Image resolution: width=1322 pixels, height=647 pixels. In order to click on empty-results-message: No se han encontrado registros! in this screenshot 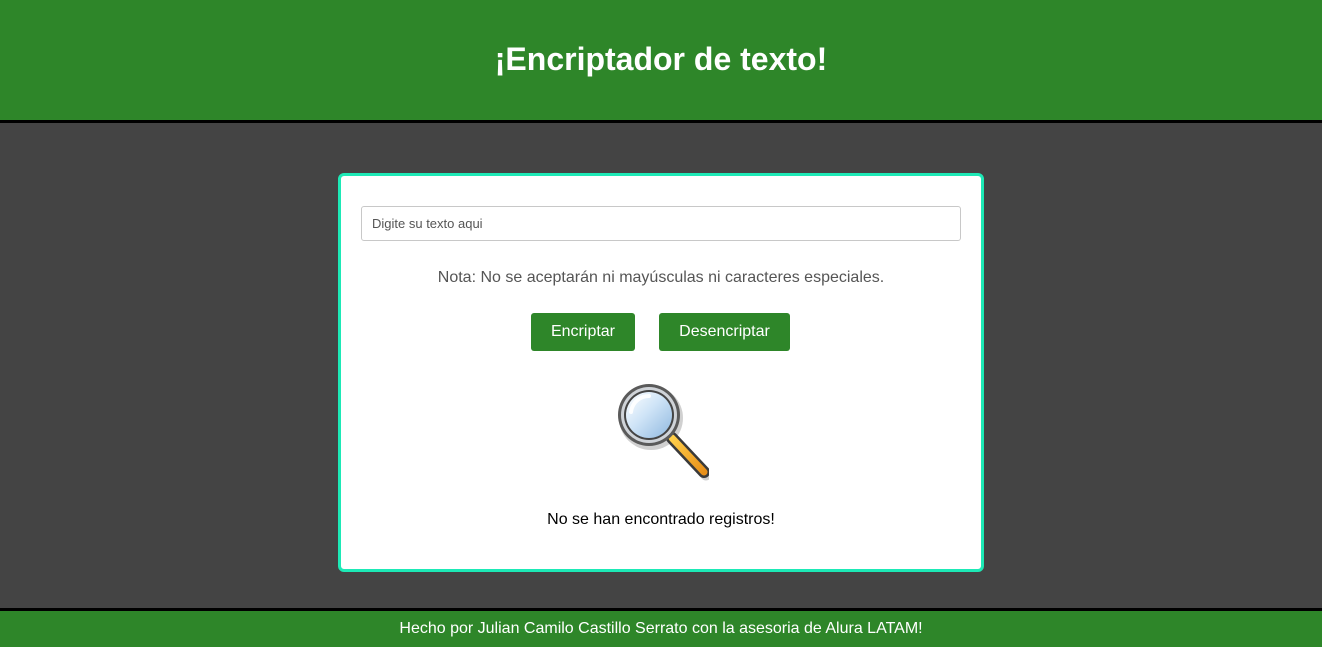, I will do `click(661, 519)`.